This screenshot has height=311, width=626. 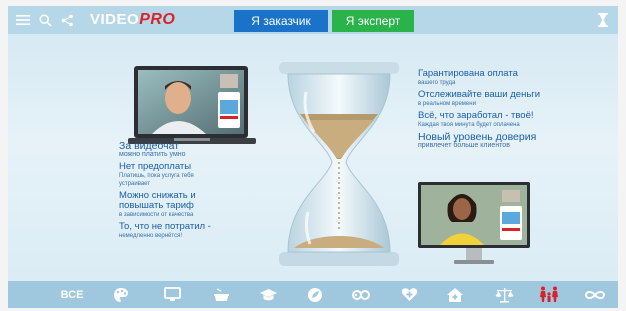 I want to click on category-leaf-icon, so click(x=315, y=294).